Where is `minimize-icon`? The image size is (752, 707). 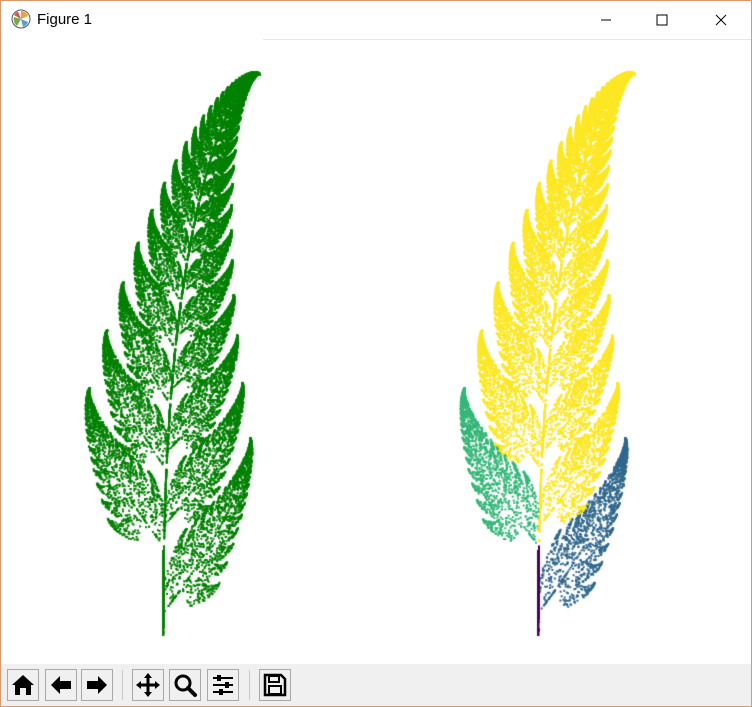 minimize-icon is located at coordinates (606, 20).